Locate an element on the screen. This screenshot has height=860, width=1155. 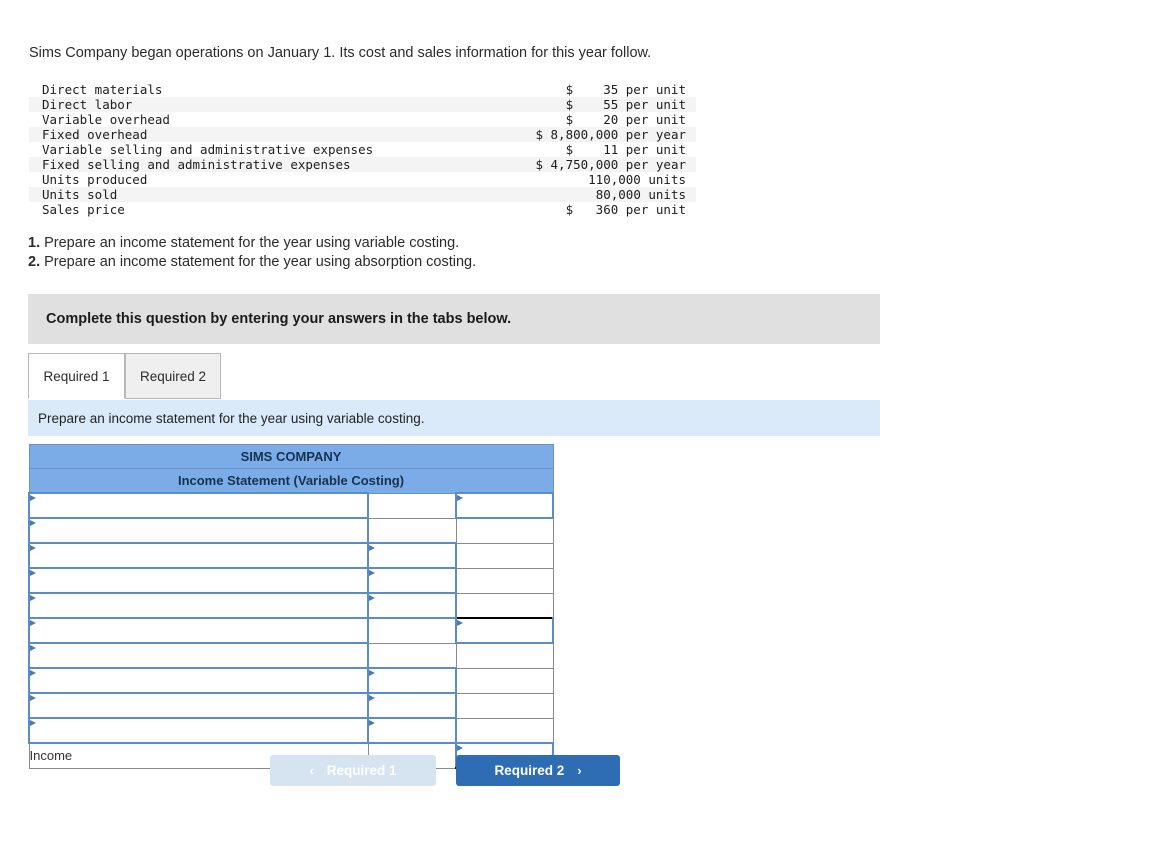
tab-label: Required 2 is located at coordinates (173, 376).